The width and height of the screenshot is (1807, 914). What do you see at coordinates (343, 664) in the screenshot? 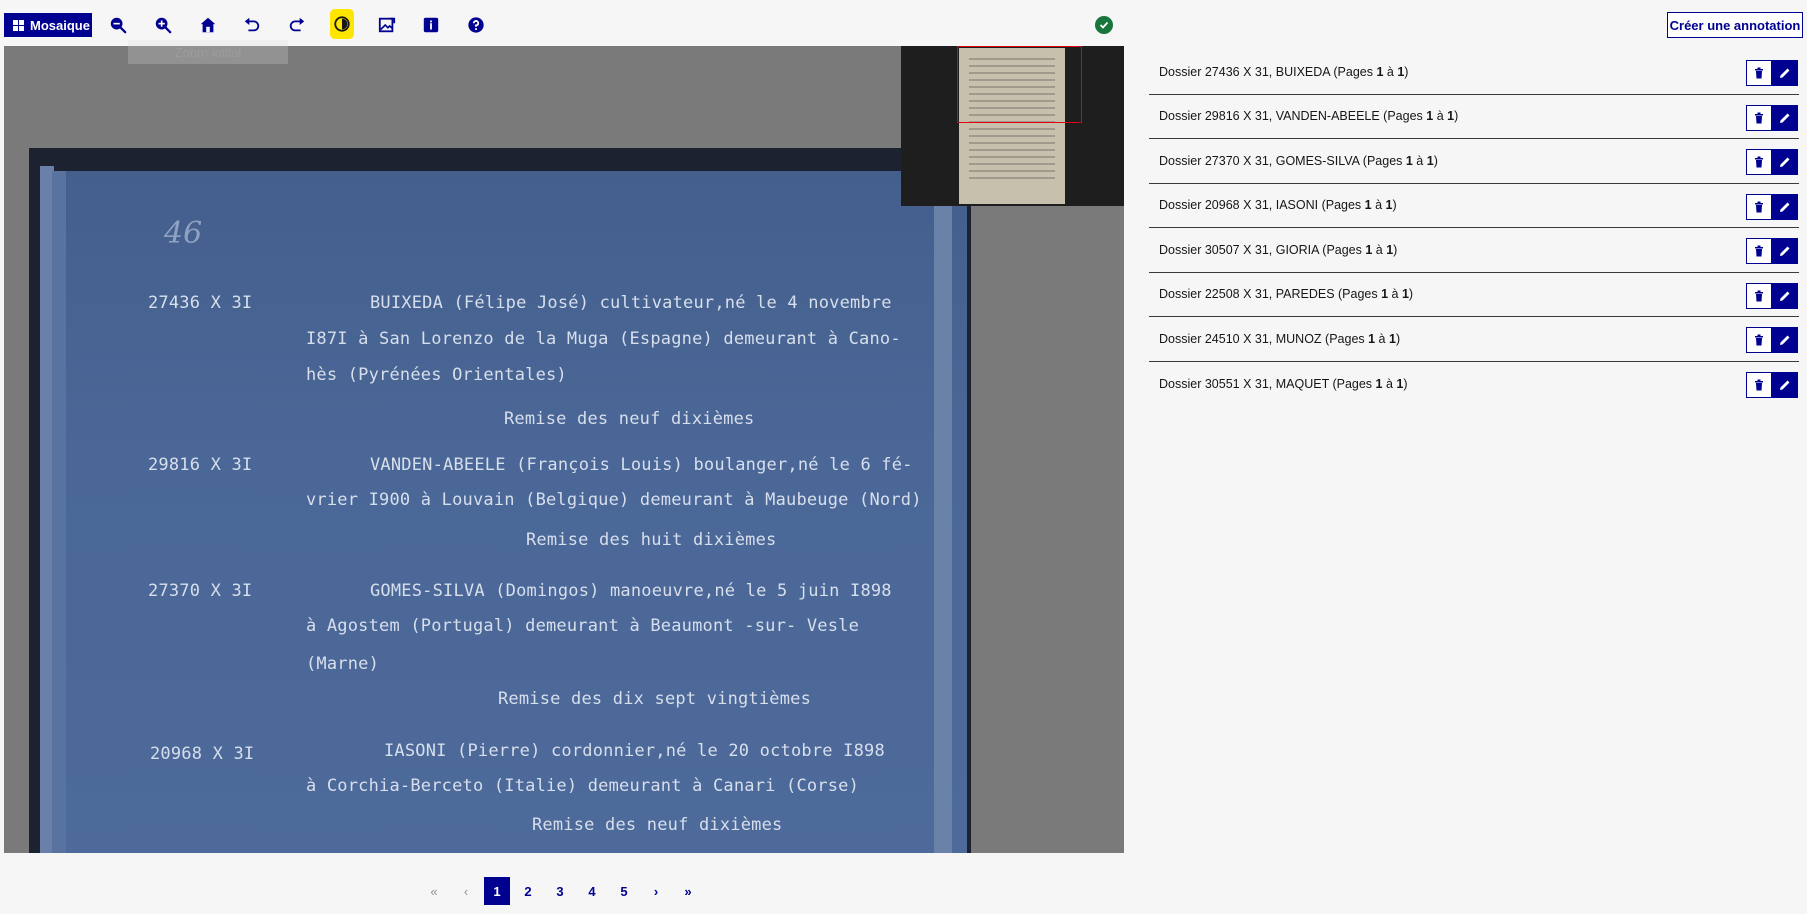
I see `doc-line: (Marne)` at bounding box center [343, 664].